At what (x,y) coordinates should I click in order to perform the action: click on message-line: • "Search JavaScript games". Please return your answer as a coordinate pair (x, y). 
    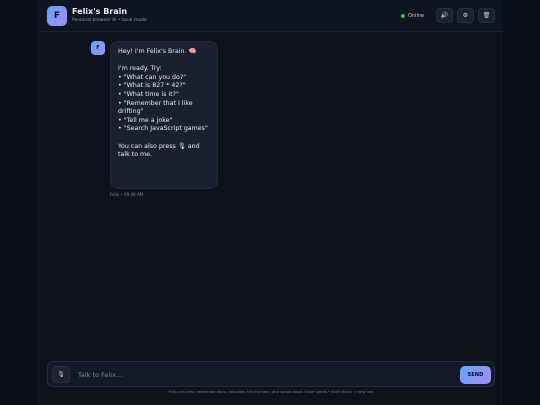
    Looking at the image, I should click on (163, 129).